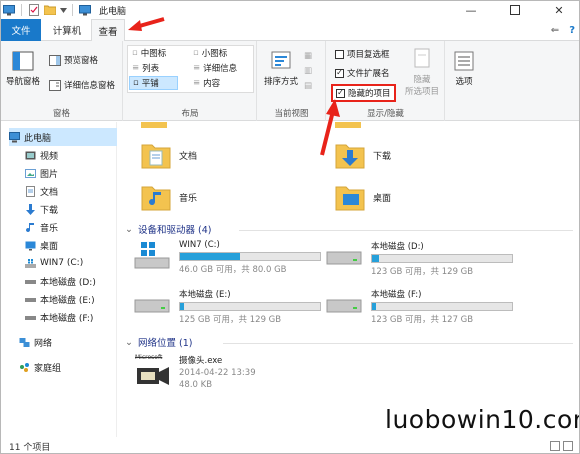  What do you see at coordinates (43, 343) in the screenshot?
I see `nav-item-label: 网络` at bounding box center [43, 343].